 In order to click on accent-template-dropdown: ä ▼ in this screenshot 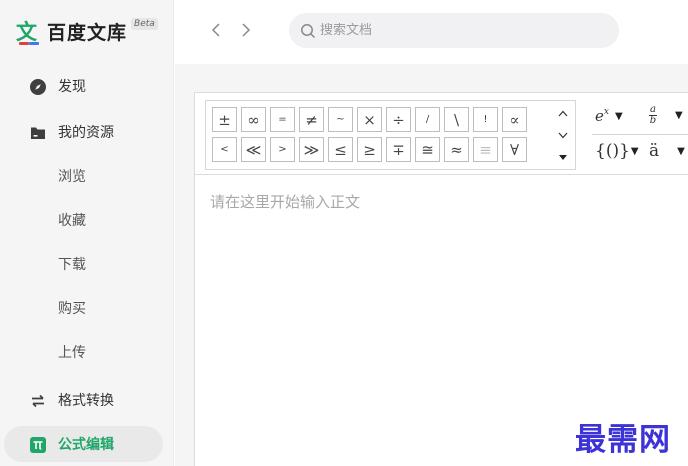, I will do `click(667, 151)`.